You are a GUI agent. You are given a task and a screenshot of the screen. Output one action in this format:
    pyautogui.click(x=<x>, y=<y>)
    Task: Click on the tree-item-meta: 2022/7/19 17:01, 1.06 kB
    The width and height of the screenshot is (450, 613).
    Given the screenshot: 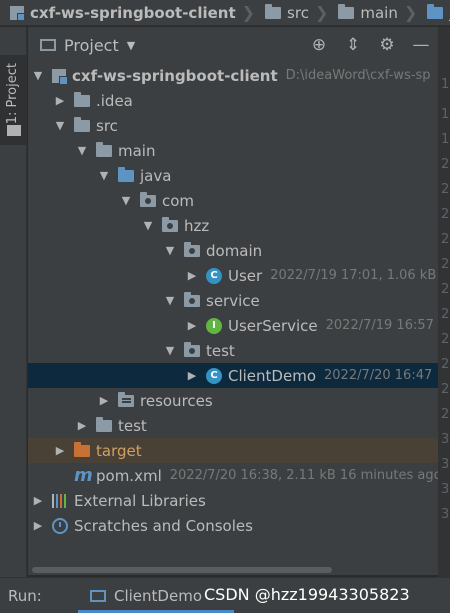 What is the action you would take?
    pyautogui.click(x=353, y=275)
    